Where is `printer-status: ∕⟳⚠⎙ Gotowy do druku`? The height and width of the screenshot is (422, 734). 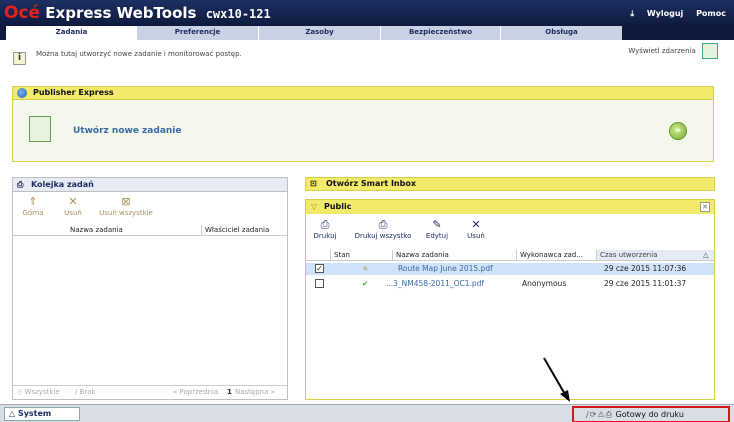 printer-status: ∕⟳⚠⎙ Gotowy do druku is located at coordinates (651, 414).